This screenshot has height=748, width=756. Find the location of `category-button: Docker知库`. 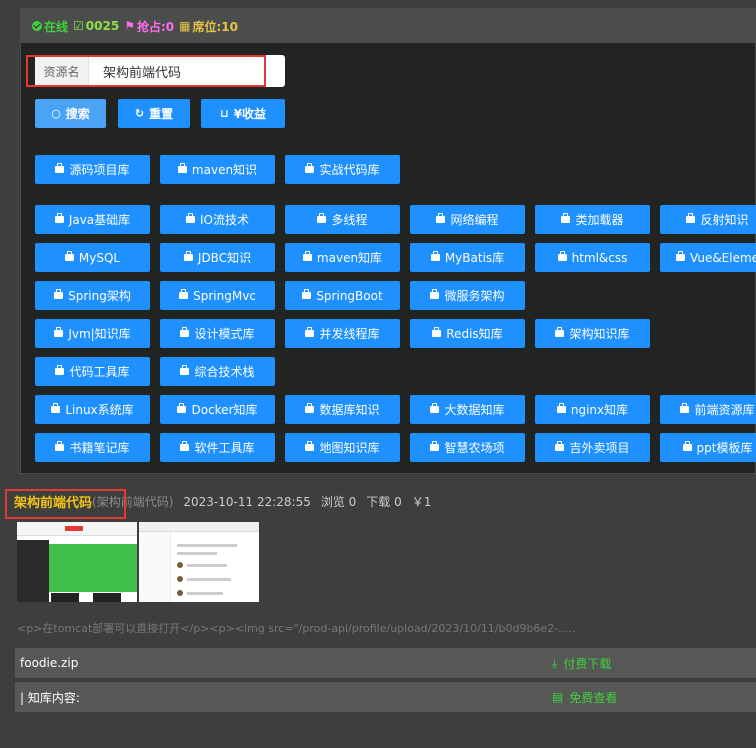

category-button: Docker知库 is located at coordinates (217, 409).